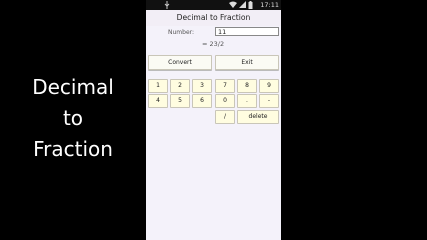  What do you see at coordinates (167, 5) in the screenshot?
I see `usb-icon` at bounding box center [167, 5].